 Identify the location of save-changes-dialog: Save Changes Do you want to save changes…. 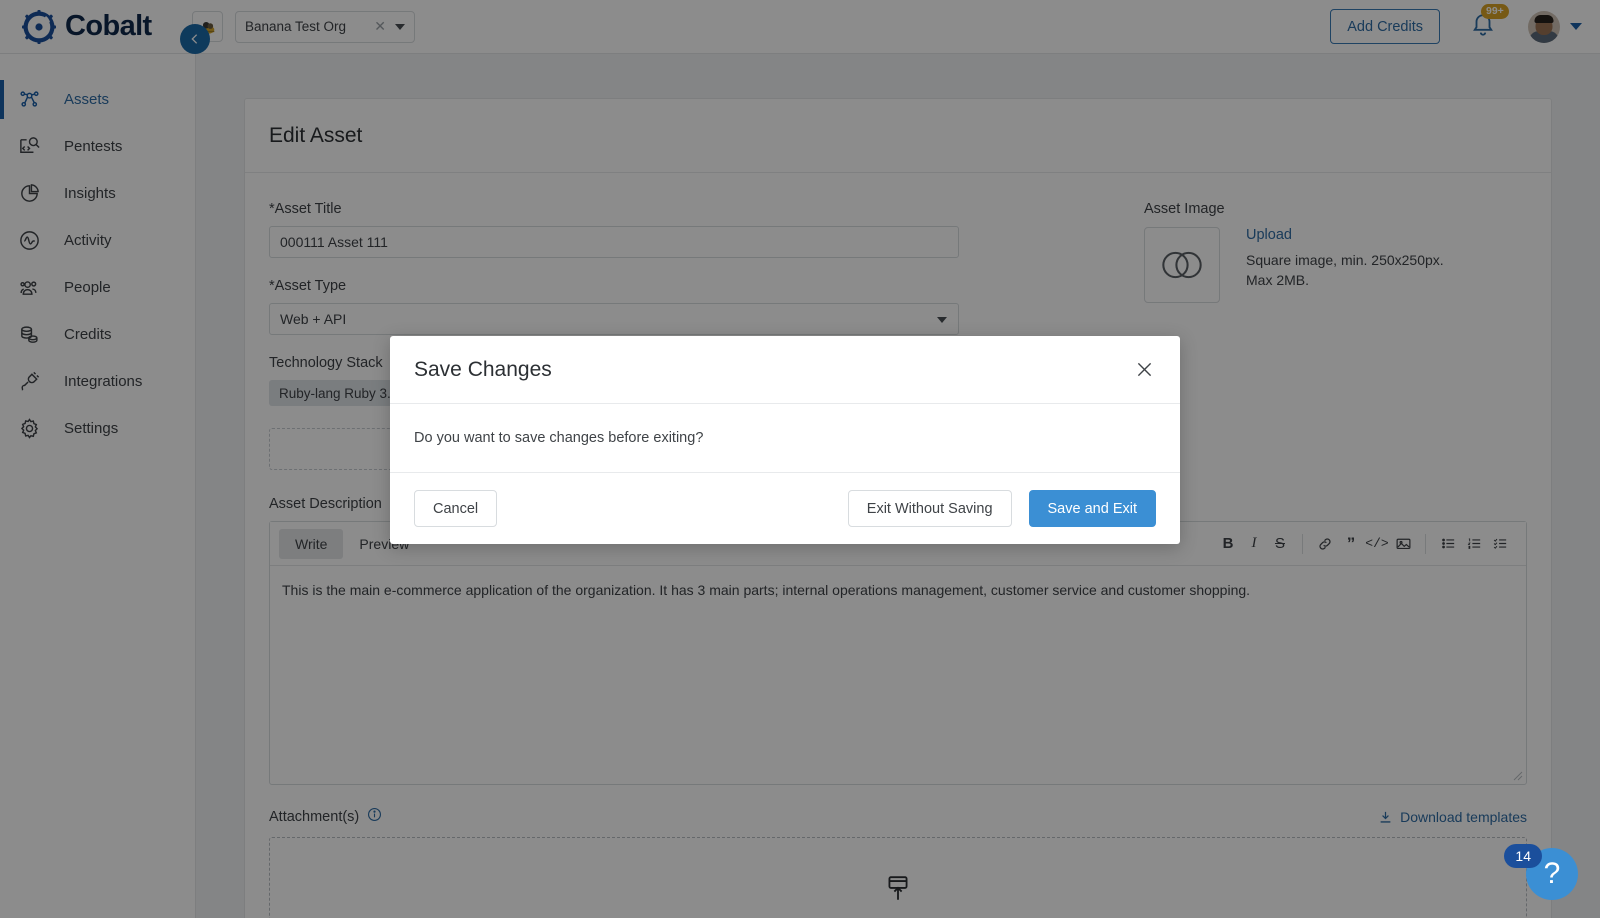
(785, 440).